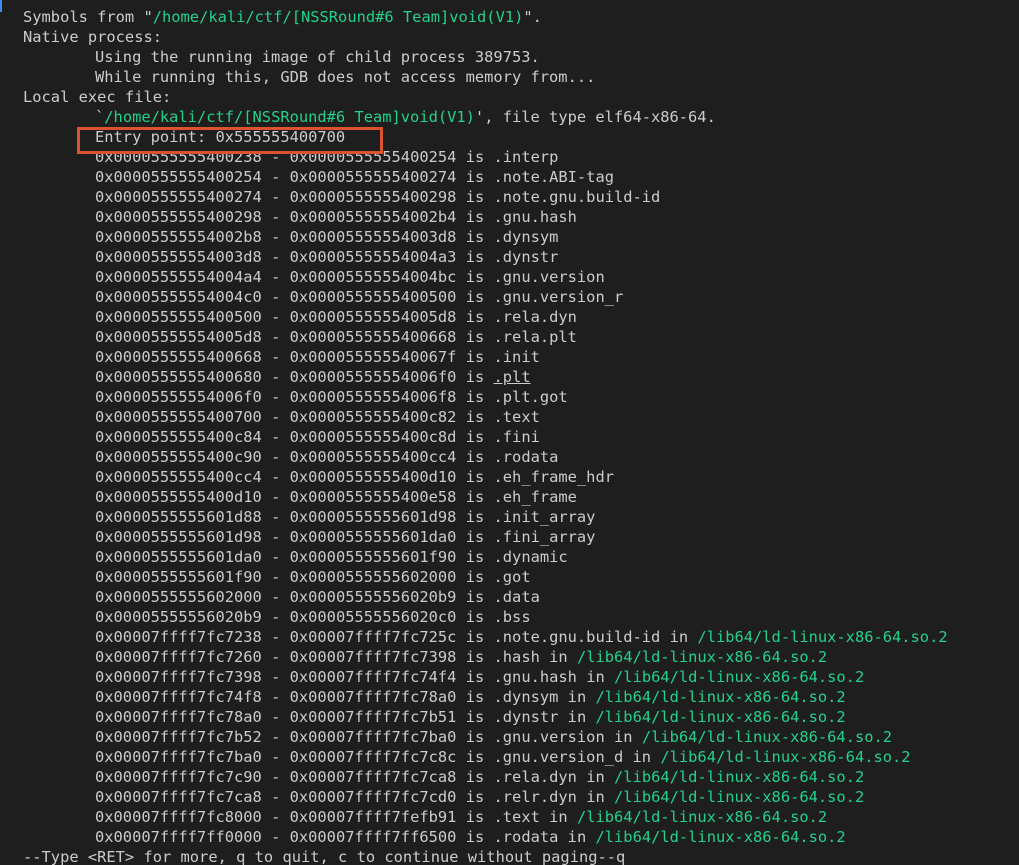 The height and width of the screenshot is (865, 1019). What do you see at coordinates (373, 577) in the screenshot?
I see `section-end-address: 0x0000555555602000` at bounding box center [373, 577].